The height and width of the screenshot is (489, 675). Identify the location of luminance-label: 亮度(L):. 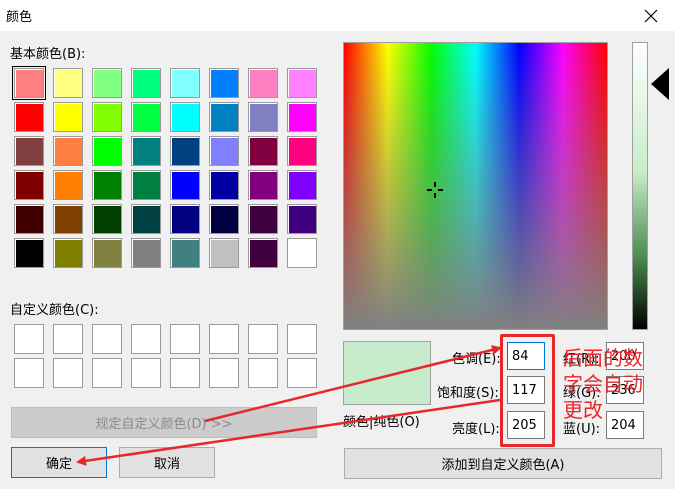
(476, 429).